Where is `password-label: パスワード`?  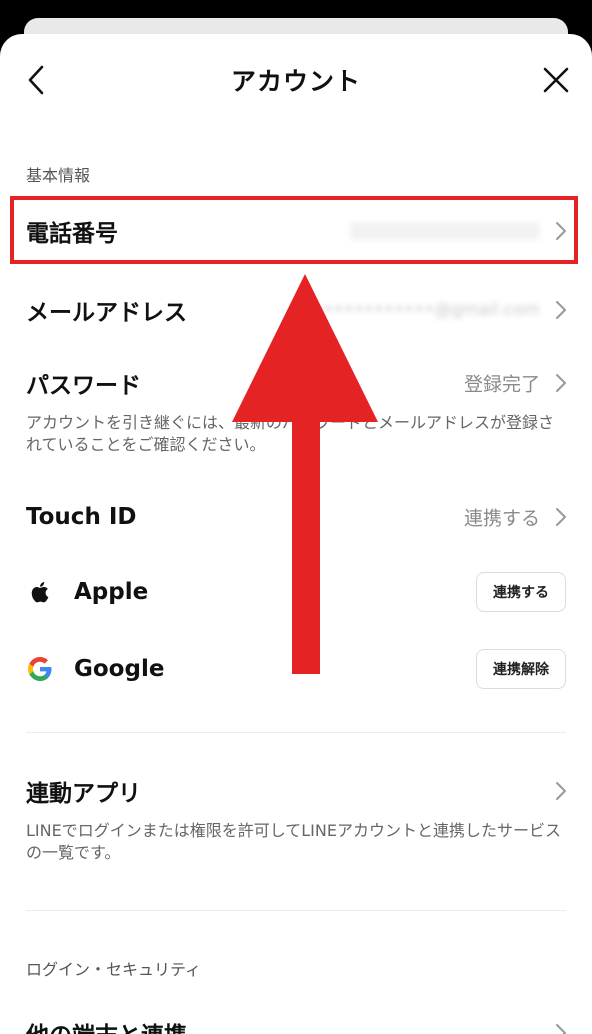
password-label: パスワード is located at coordinates (83, 386).